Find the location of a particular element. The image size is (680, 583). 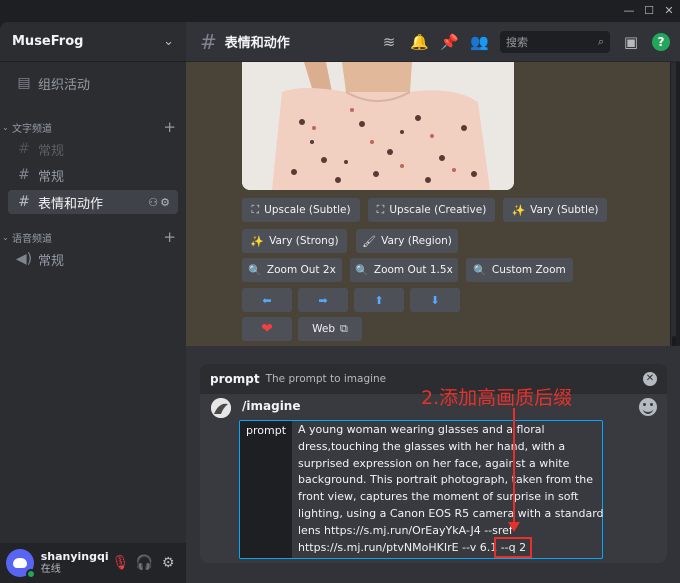

heart-icon: ❤ is located at coordinates (267, 329).